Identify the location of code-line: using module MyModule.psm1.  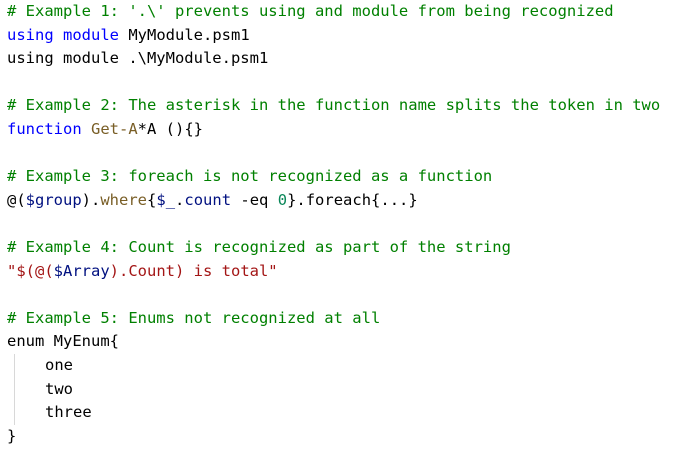
(347, 36).